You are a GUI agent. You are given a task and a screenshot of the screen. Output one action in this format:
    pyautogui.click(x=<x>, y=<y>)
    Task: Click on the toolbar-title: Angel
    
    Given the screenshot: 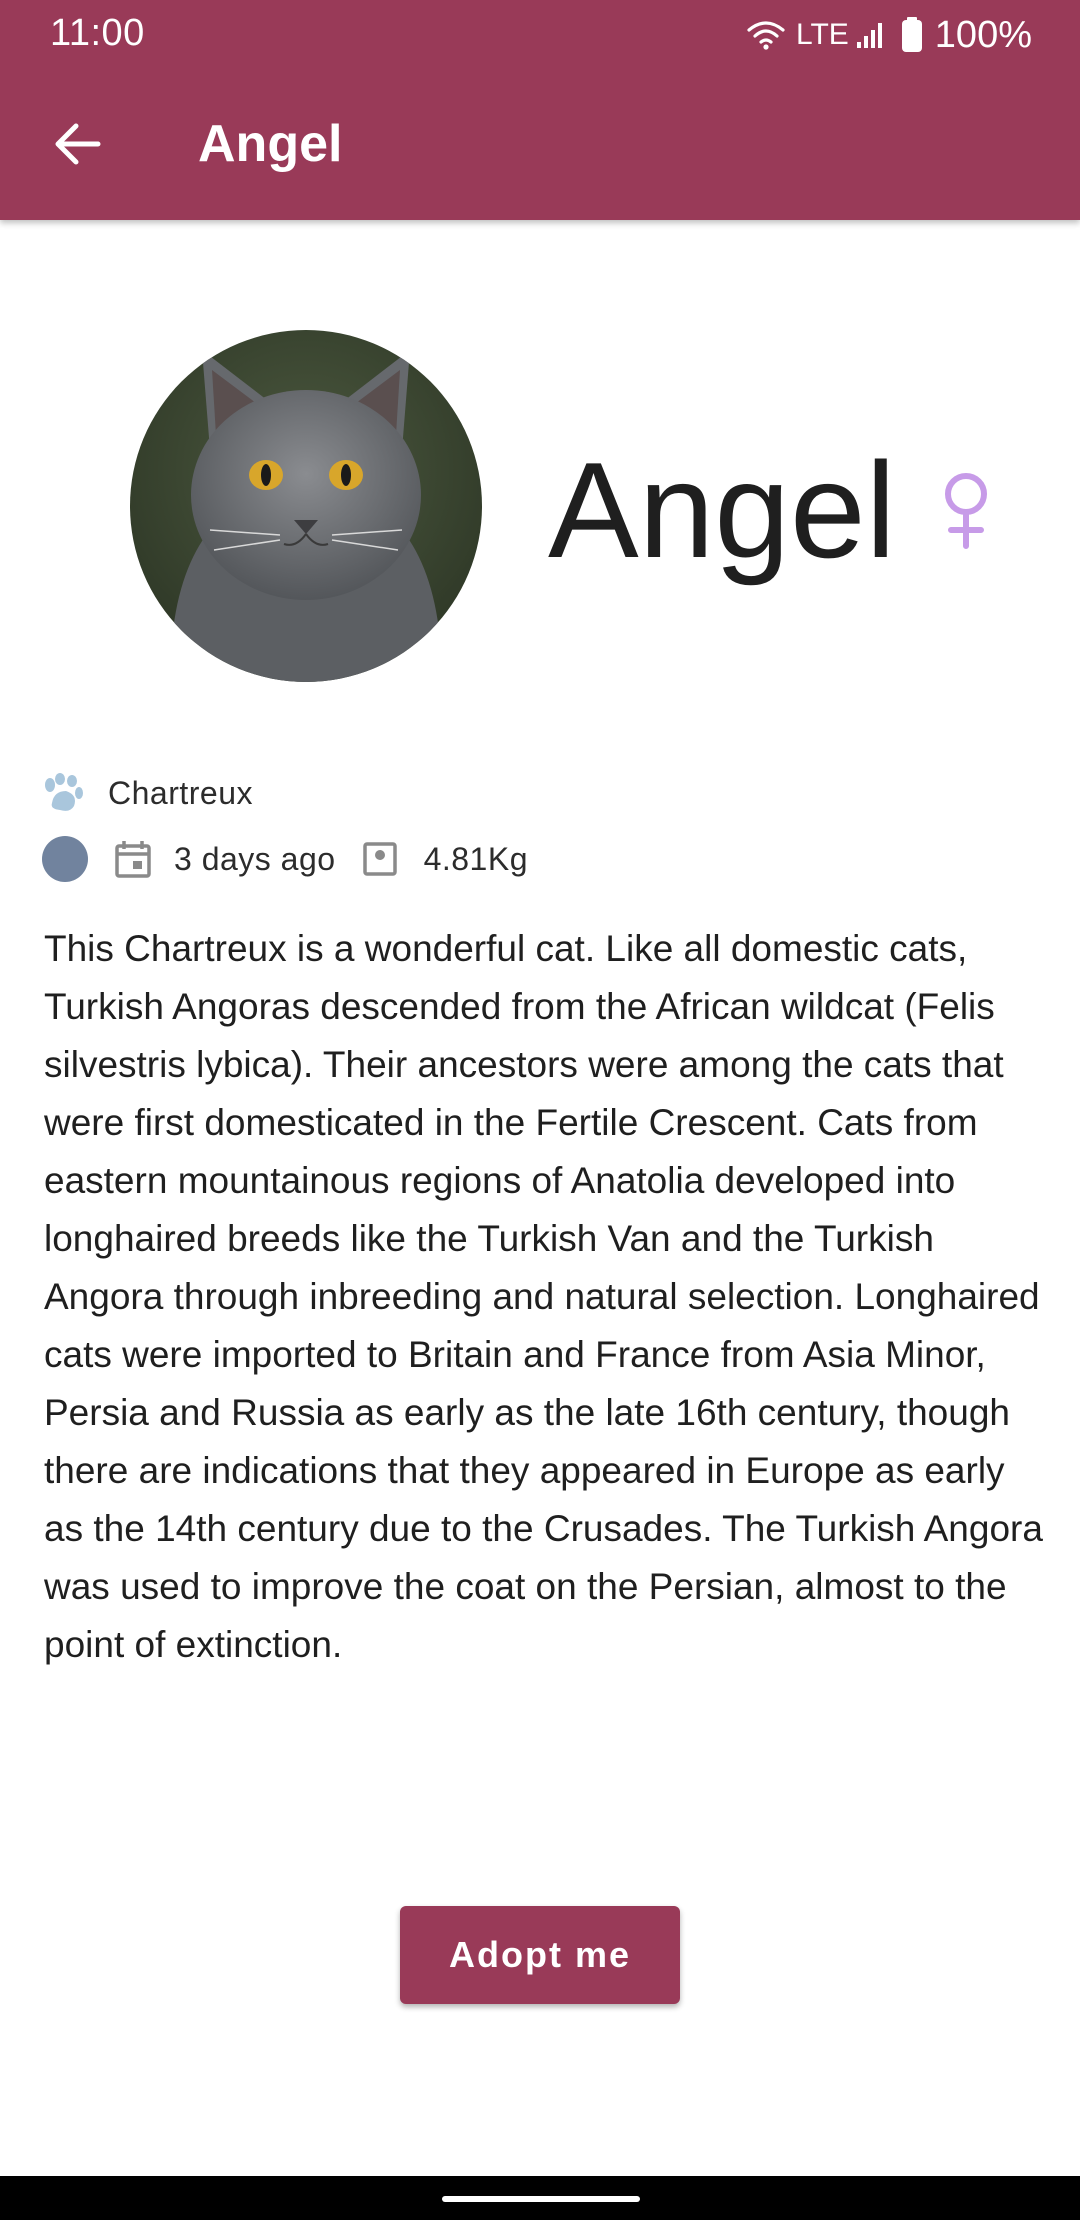 What is the action you would take?
    pyautogui.click(x=270, y=144)
    